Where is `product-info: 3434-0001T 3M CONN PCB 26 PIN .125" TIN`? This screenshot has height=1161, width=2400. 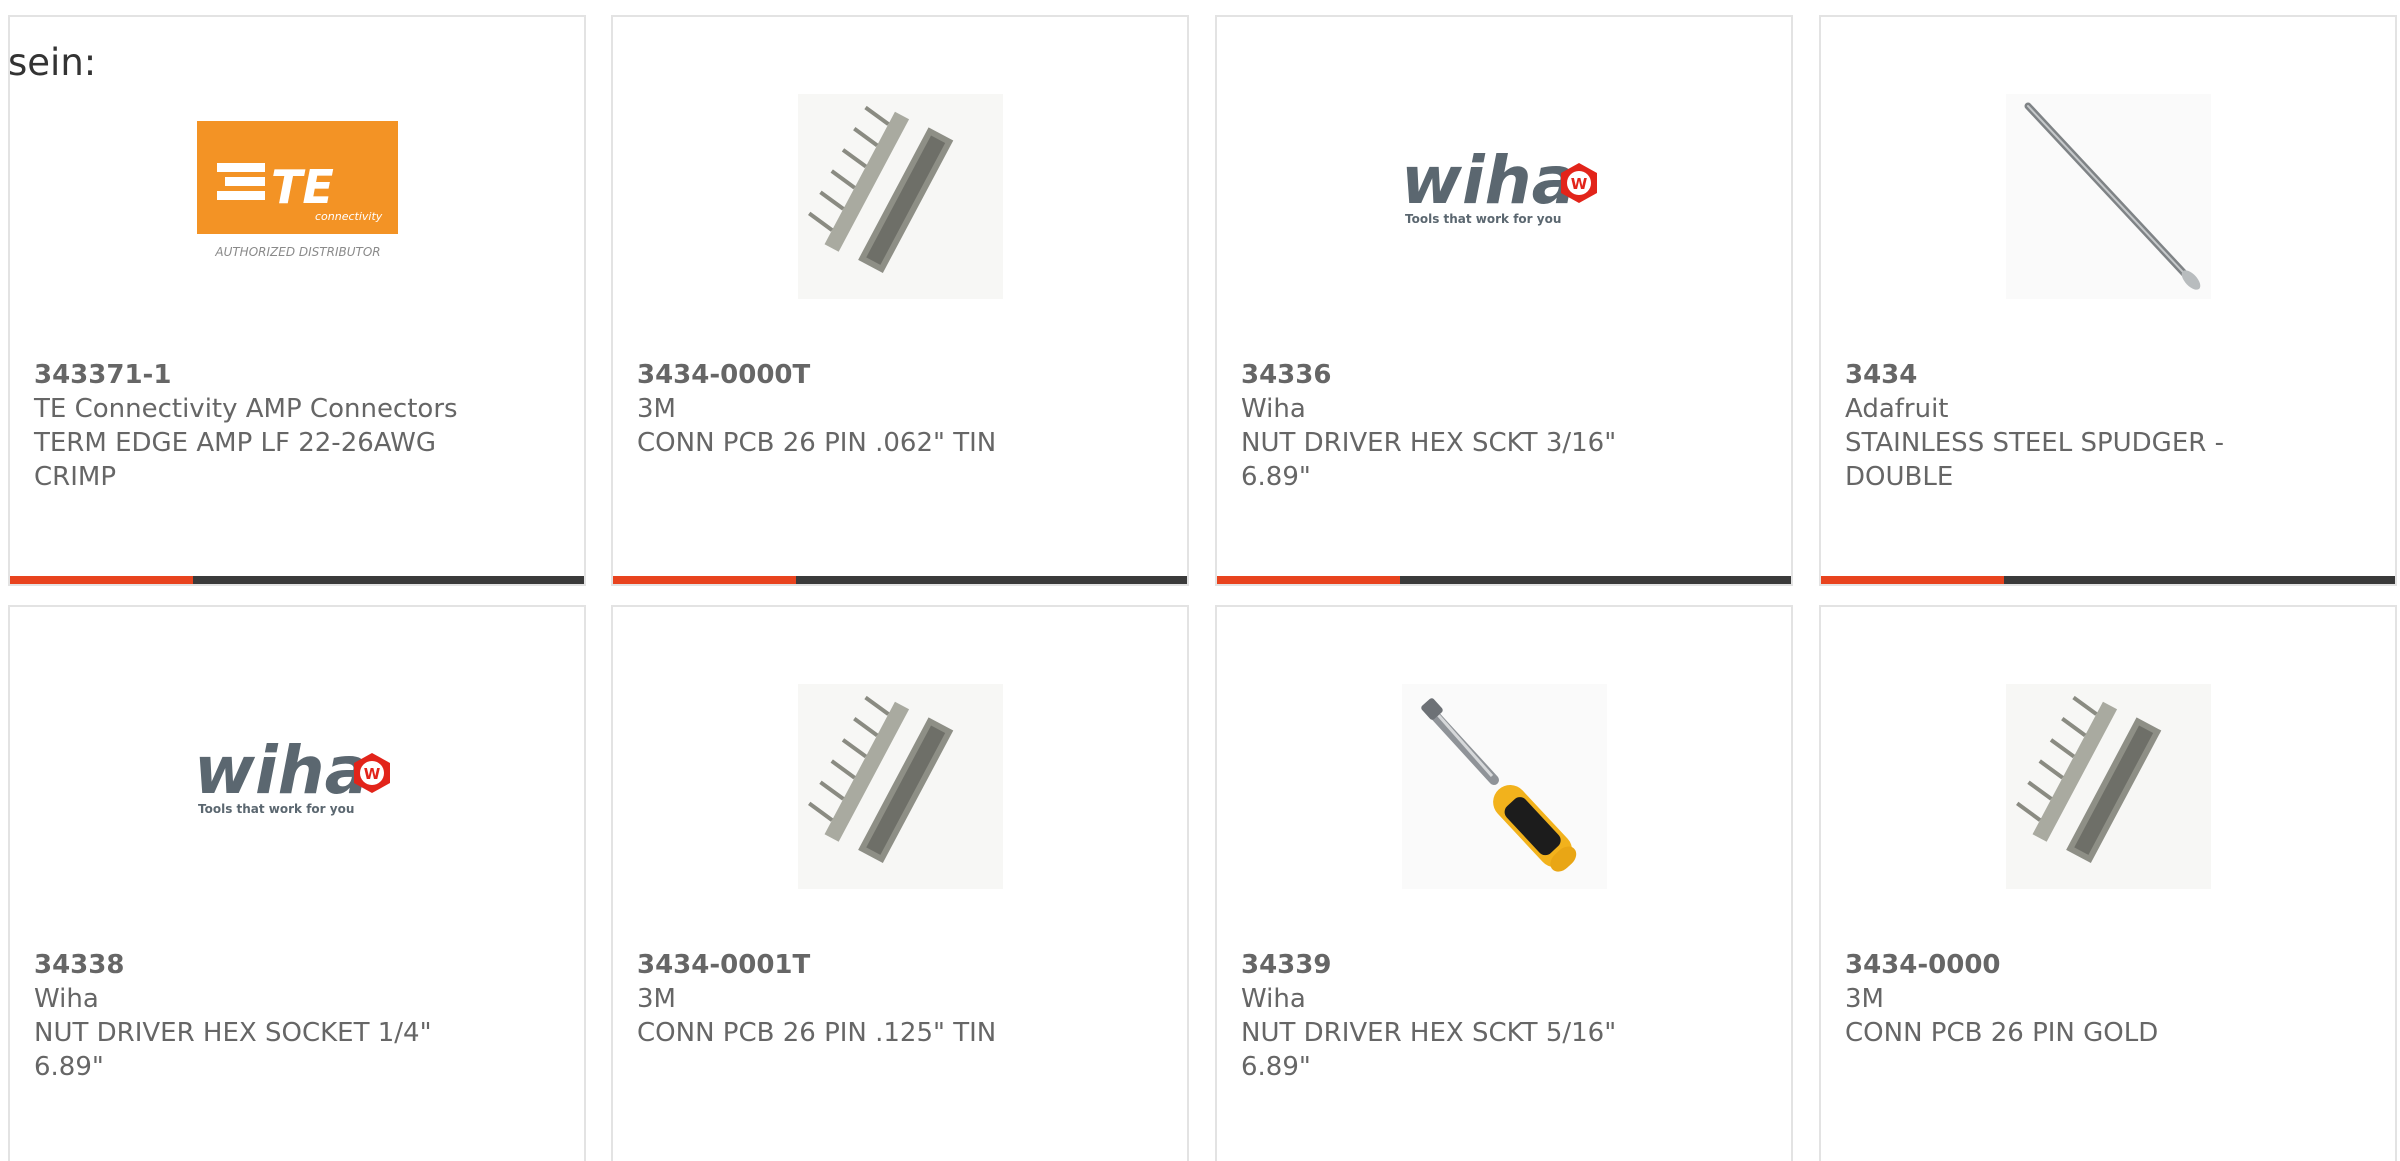
product-info: 3434-0001T 3M CONN PCB 26 PIN .125" TIN is located at coordinates (857, 999).